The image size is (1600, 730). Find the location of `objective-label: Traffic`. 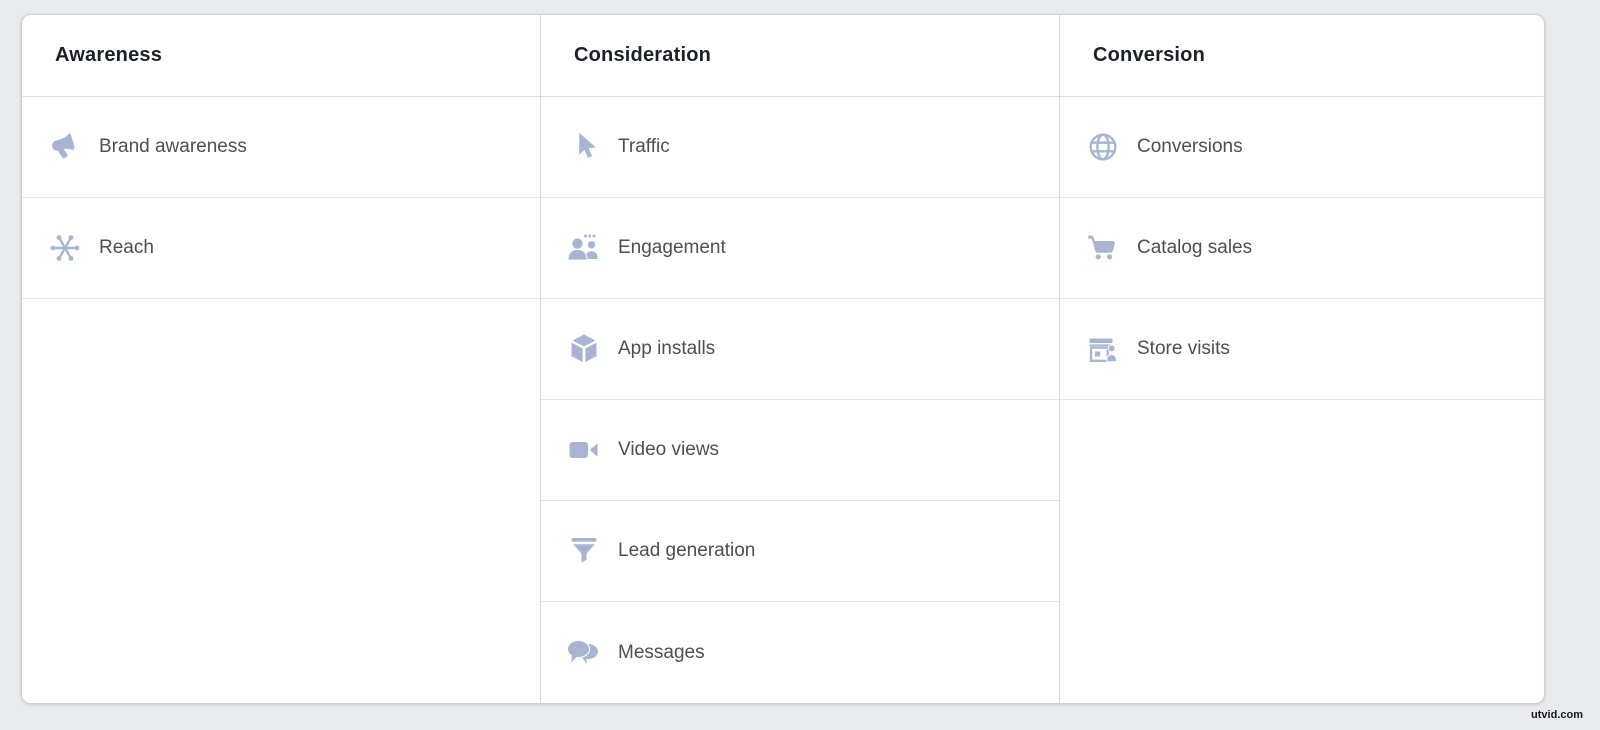

objective-label: Traffic is located at coordinates (644, 146).